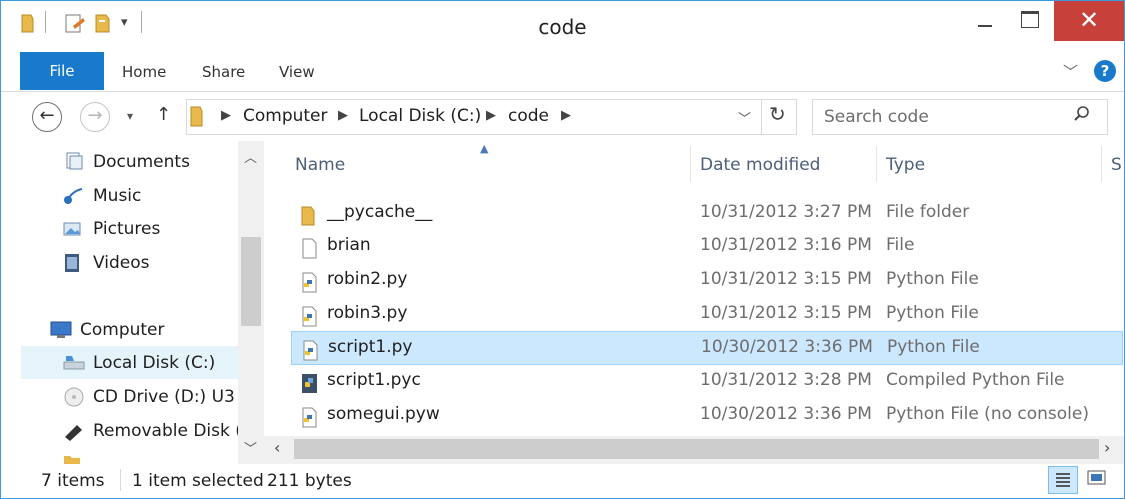  Describe the element at coordinates (198, 481) in the screenshot. I see `selection-count: 1 item selected` at that location.